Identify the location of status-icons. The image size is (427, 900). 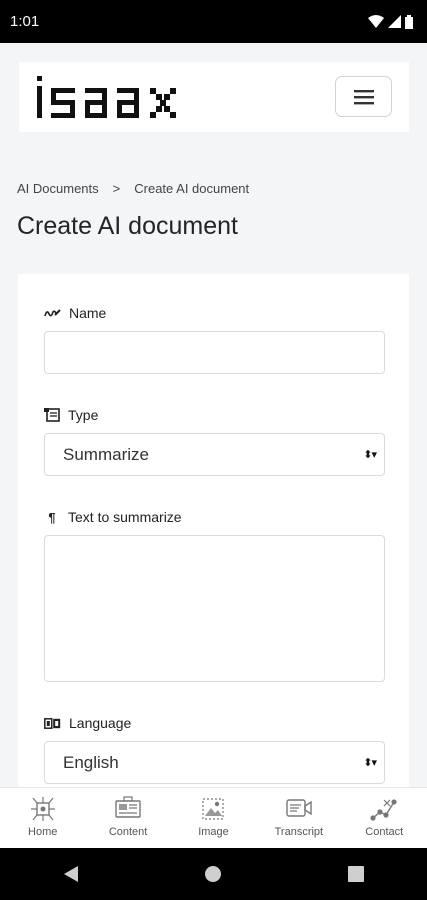
(390, 21).